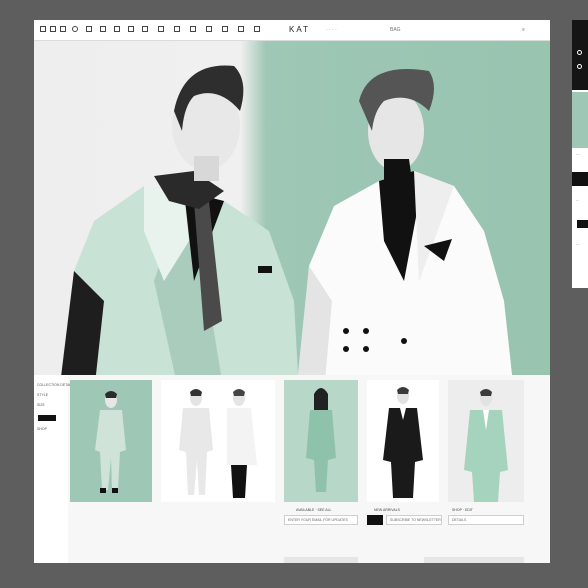 The width and height of the screenshot is (588, 588). Describe the element at coordinates (53, 469) in the screenshot. I see `filter-panel: COLLECTION DETAIL STYLE SIZE SHOP` at that location.